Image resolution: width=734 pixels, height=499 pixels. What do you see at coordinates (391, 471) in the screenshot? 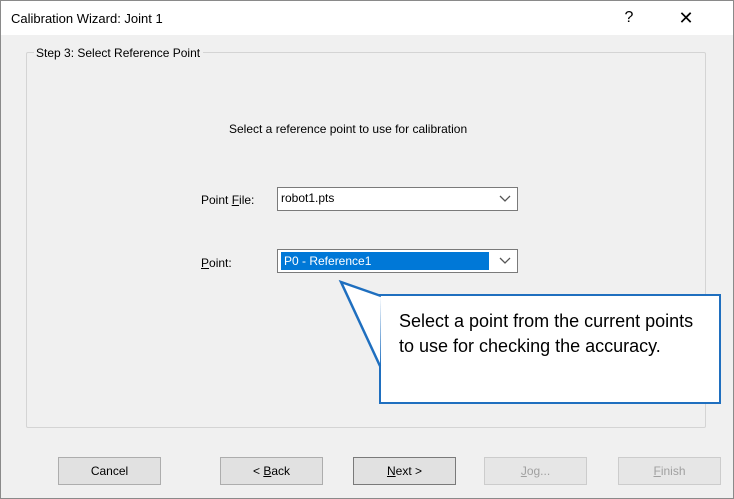
I see `next-label-mnemonic: N` at bounding box center [391, 471].